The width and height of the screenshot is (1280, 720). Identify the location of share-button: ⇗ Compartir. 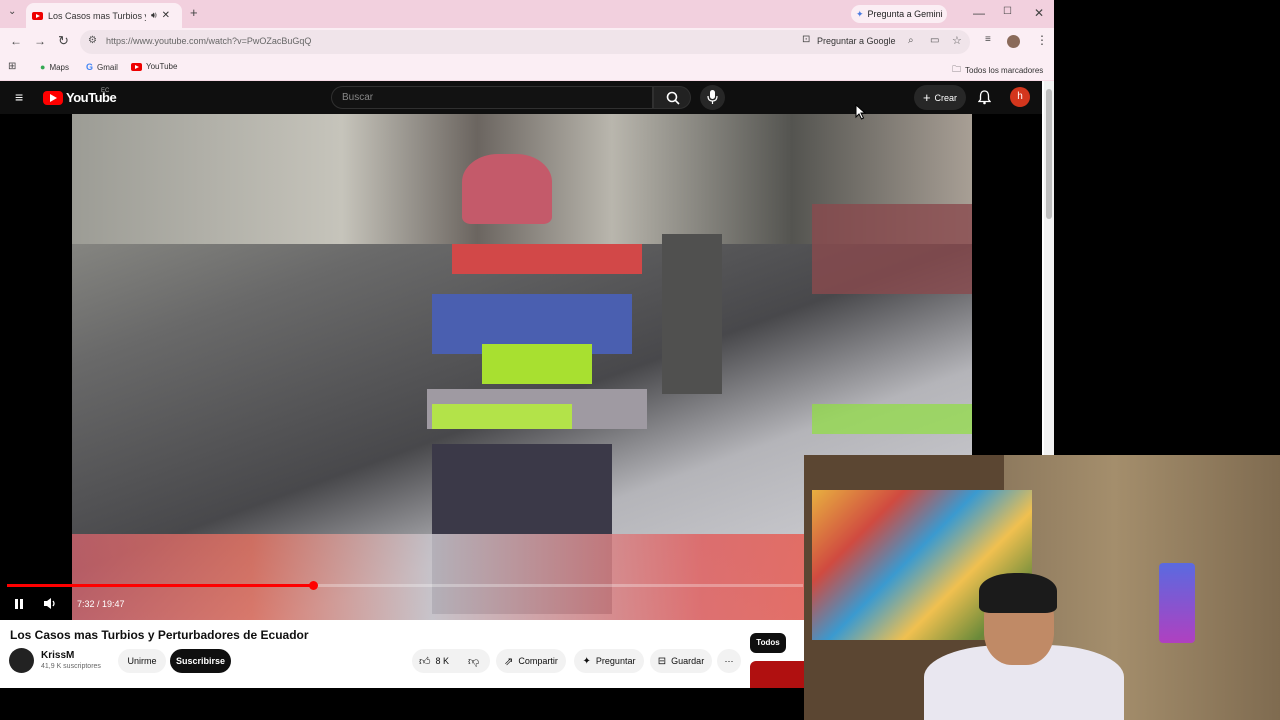
(531, 661).